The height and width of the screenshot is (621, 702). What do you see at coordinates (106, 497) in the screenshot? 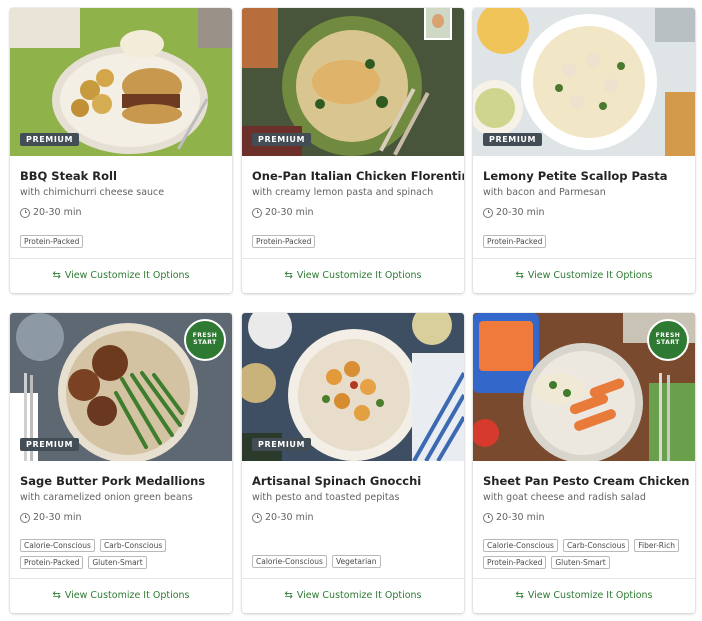
I see `recipe-subtitle: with caramelized onion green beans` at bounding box center [106, 497].